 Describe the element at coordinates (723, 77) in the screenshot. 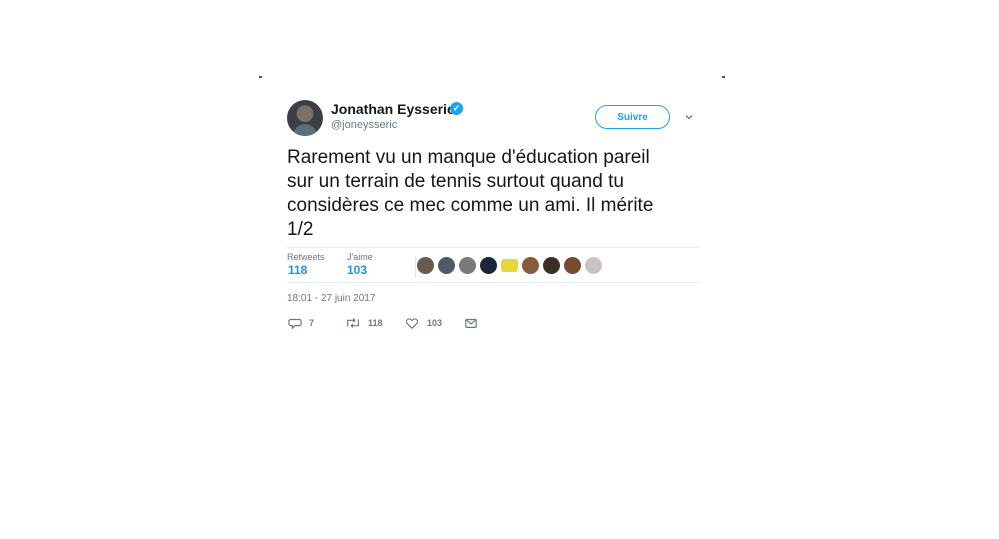

I see `embed-corner-top-right` at that location.